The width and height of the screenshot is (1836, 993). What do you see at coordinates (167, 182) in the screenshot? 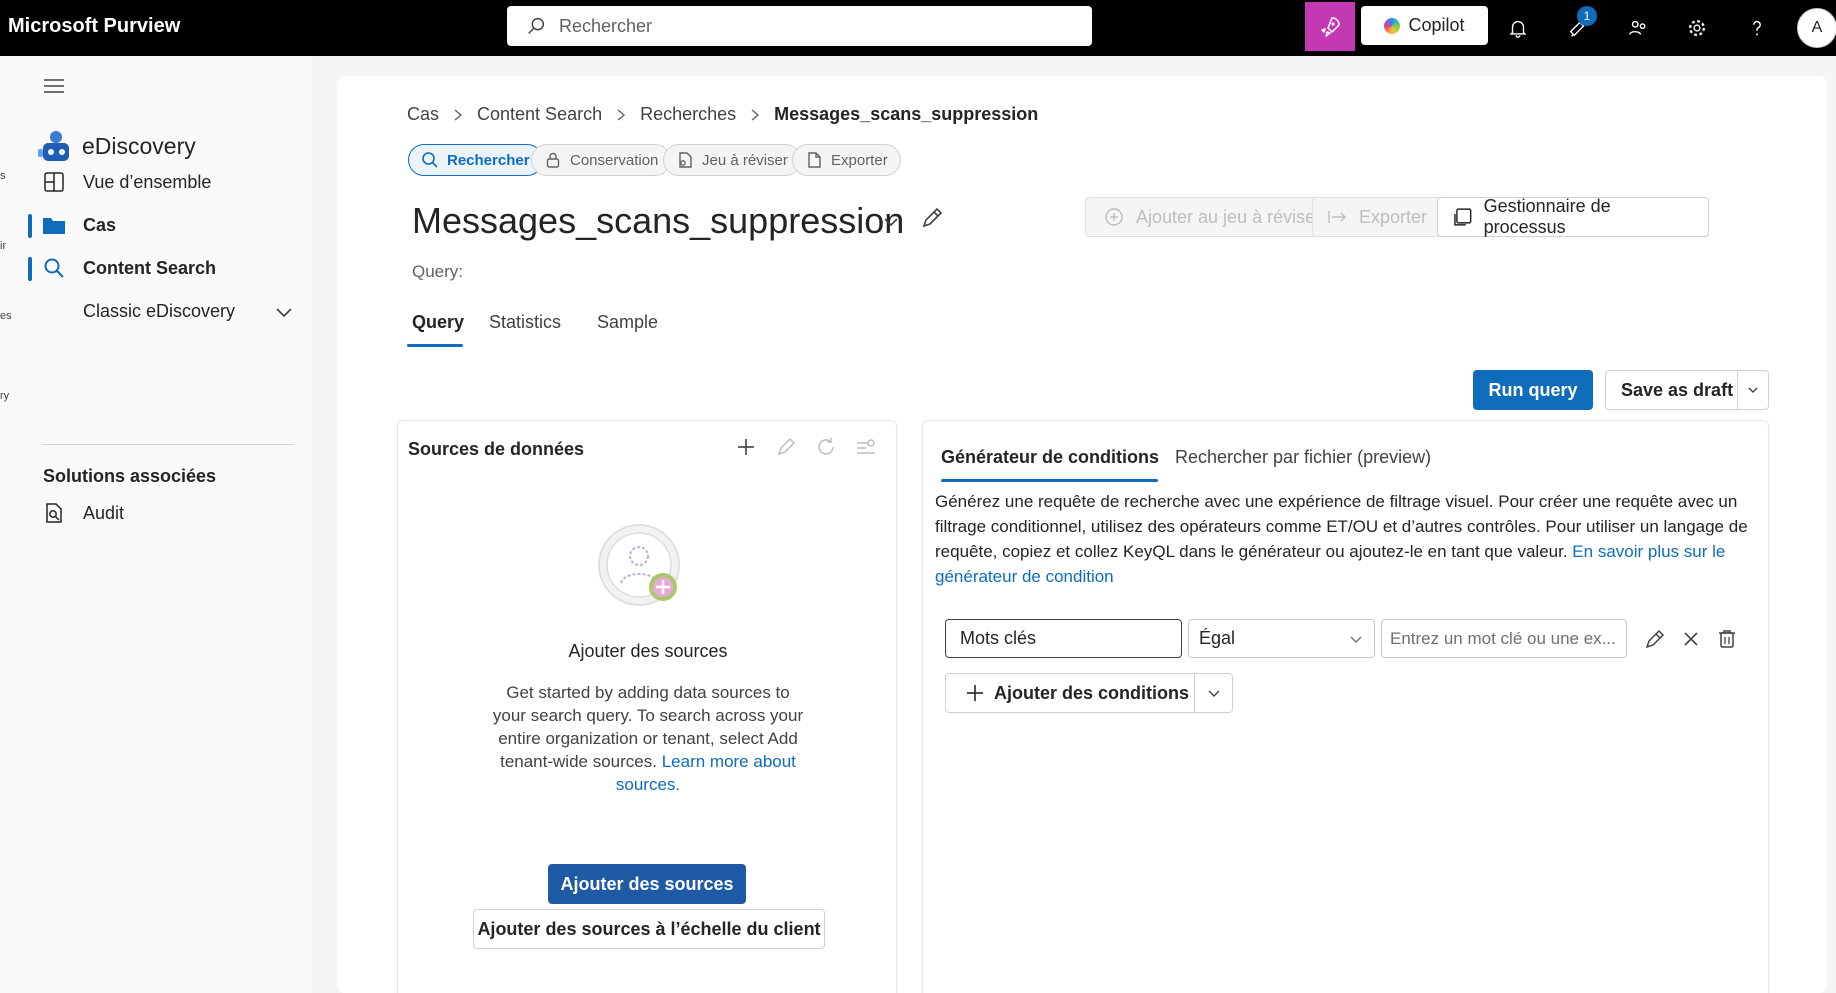
I see `sidebar-item-overview: Vue d’ensemble` at bounding box center [167, 182].